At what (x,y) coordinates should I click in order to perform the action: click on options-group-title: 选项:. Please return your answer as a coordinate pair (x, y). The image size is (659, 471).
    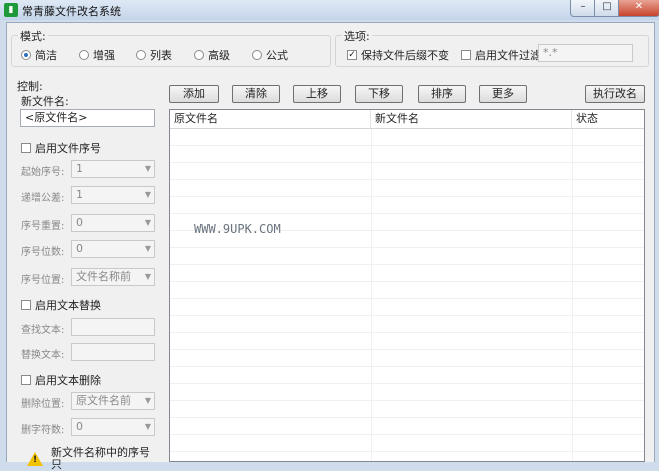
    Looking at the image, I should click on (357, 36).